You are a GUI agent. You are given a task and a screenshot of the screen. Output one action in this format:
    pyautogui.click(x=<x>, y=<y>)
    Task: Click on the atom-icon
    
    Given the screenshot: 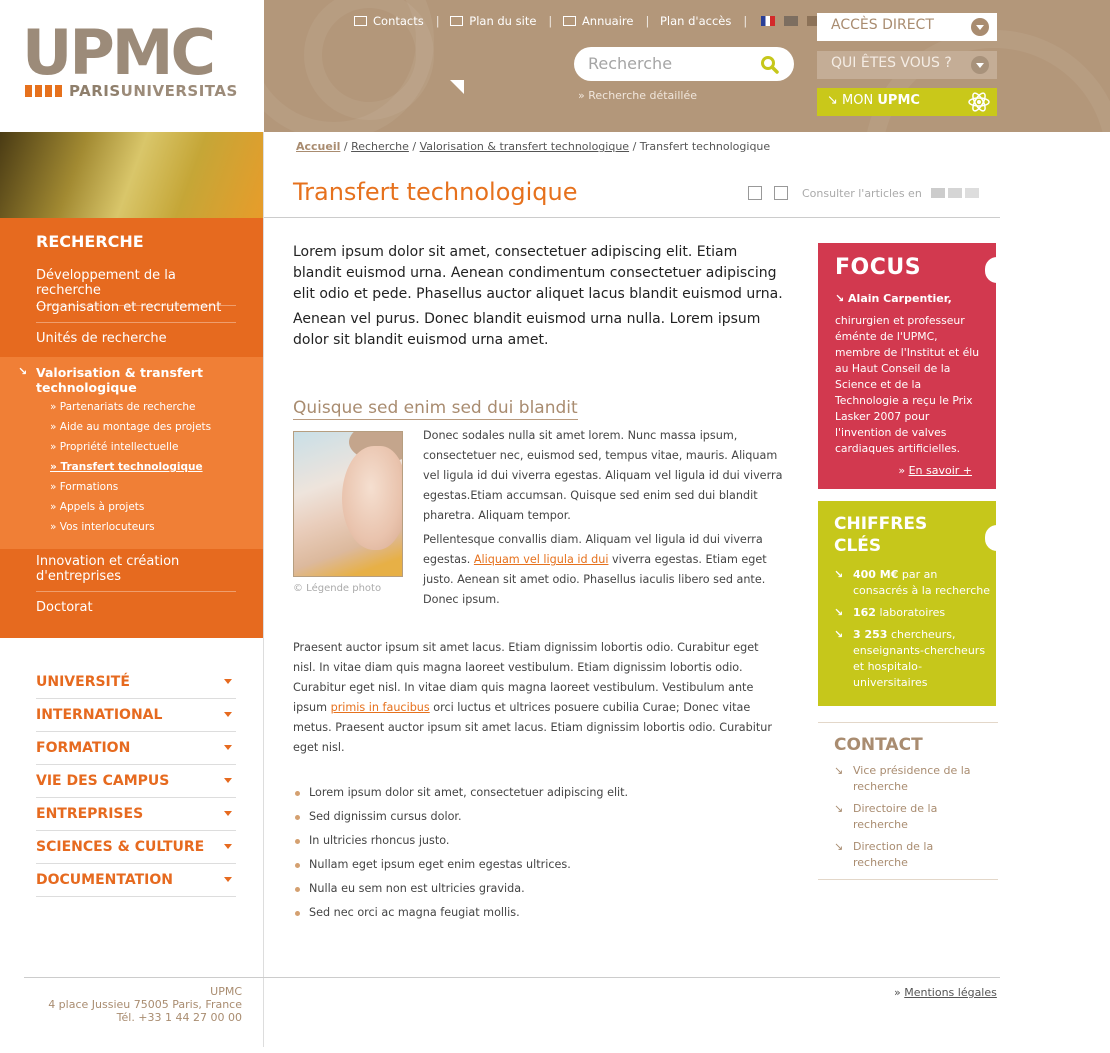 What is the action you would take?
    pyautogui.click(x=979, y=102)
    